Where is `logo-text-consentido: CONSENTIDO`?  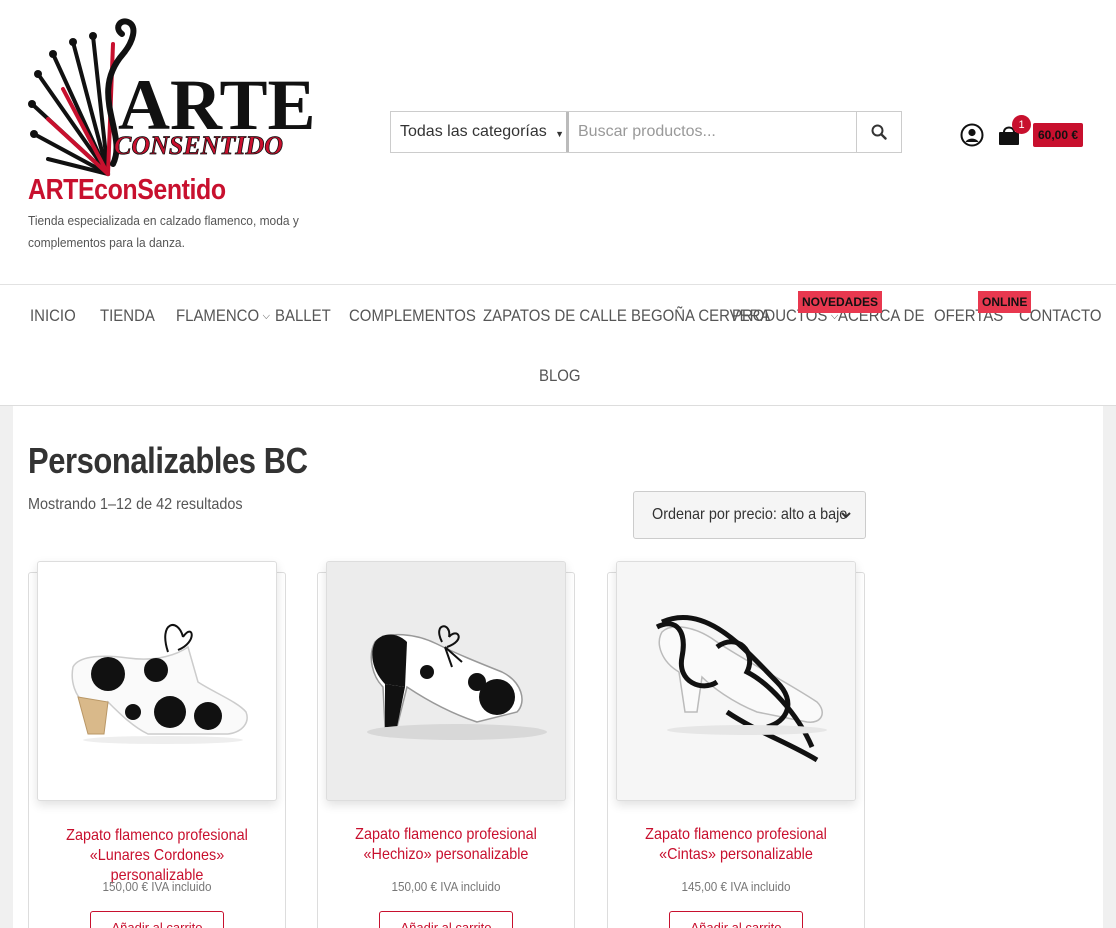 logo-text-consentido: CONSENTIDO is located at coordinates (198, 145).